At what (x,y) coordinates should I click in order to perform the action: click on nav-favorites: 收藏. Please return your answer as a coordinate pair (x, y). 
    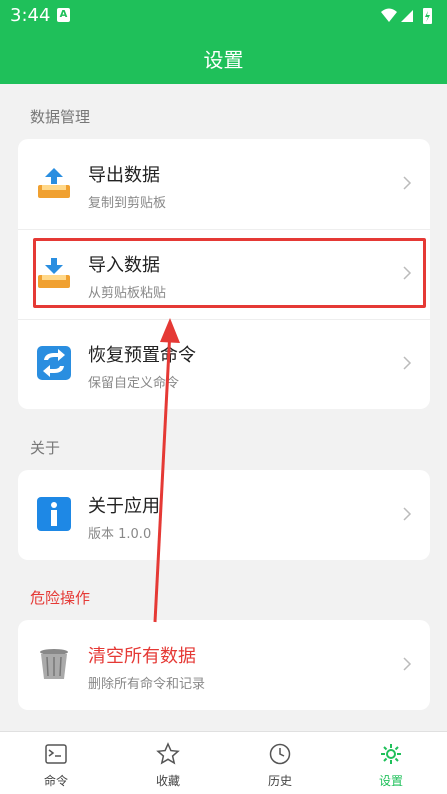
    Looking at the image, I should click on (168, 763).